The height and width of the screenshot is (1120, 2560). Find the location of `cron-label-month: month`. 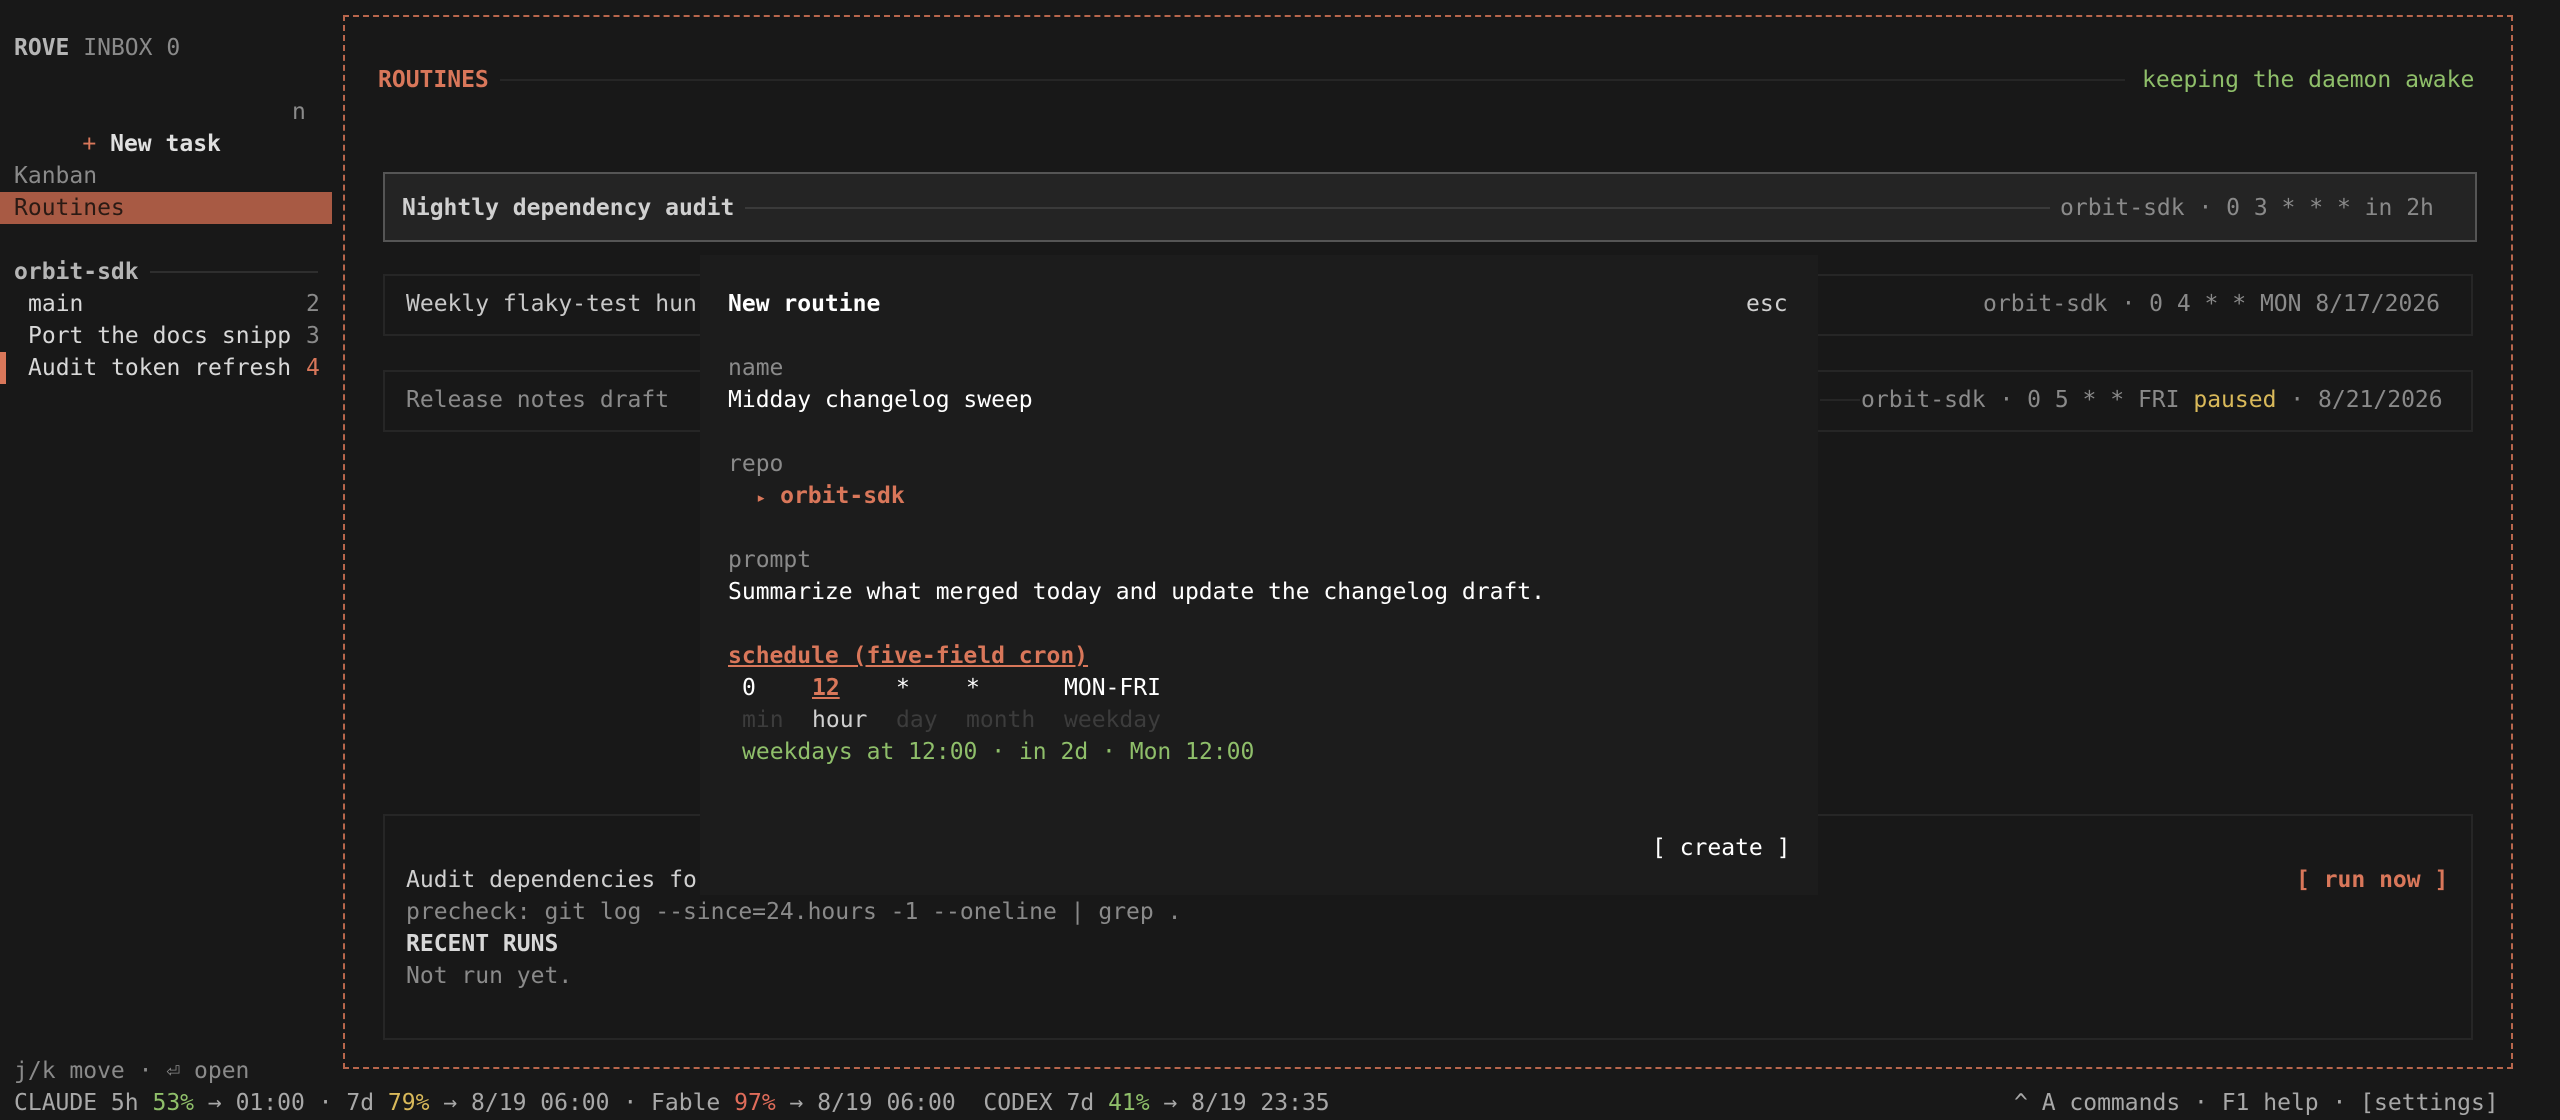

cron-label-month: month is located at coordinates (1001, 720).